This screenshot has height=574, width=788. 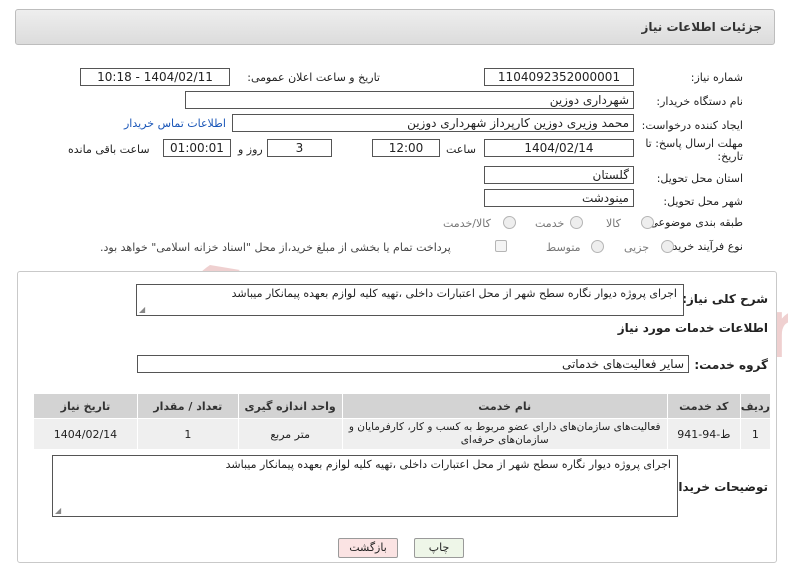 What do you see at coordinates (559, 77) in the screenshot?
I see `need-number-field: 1104092352000001` at bounding box center [559, 77].